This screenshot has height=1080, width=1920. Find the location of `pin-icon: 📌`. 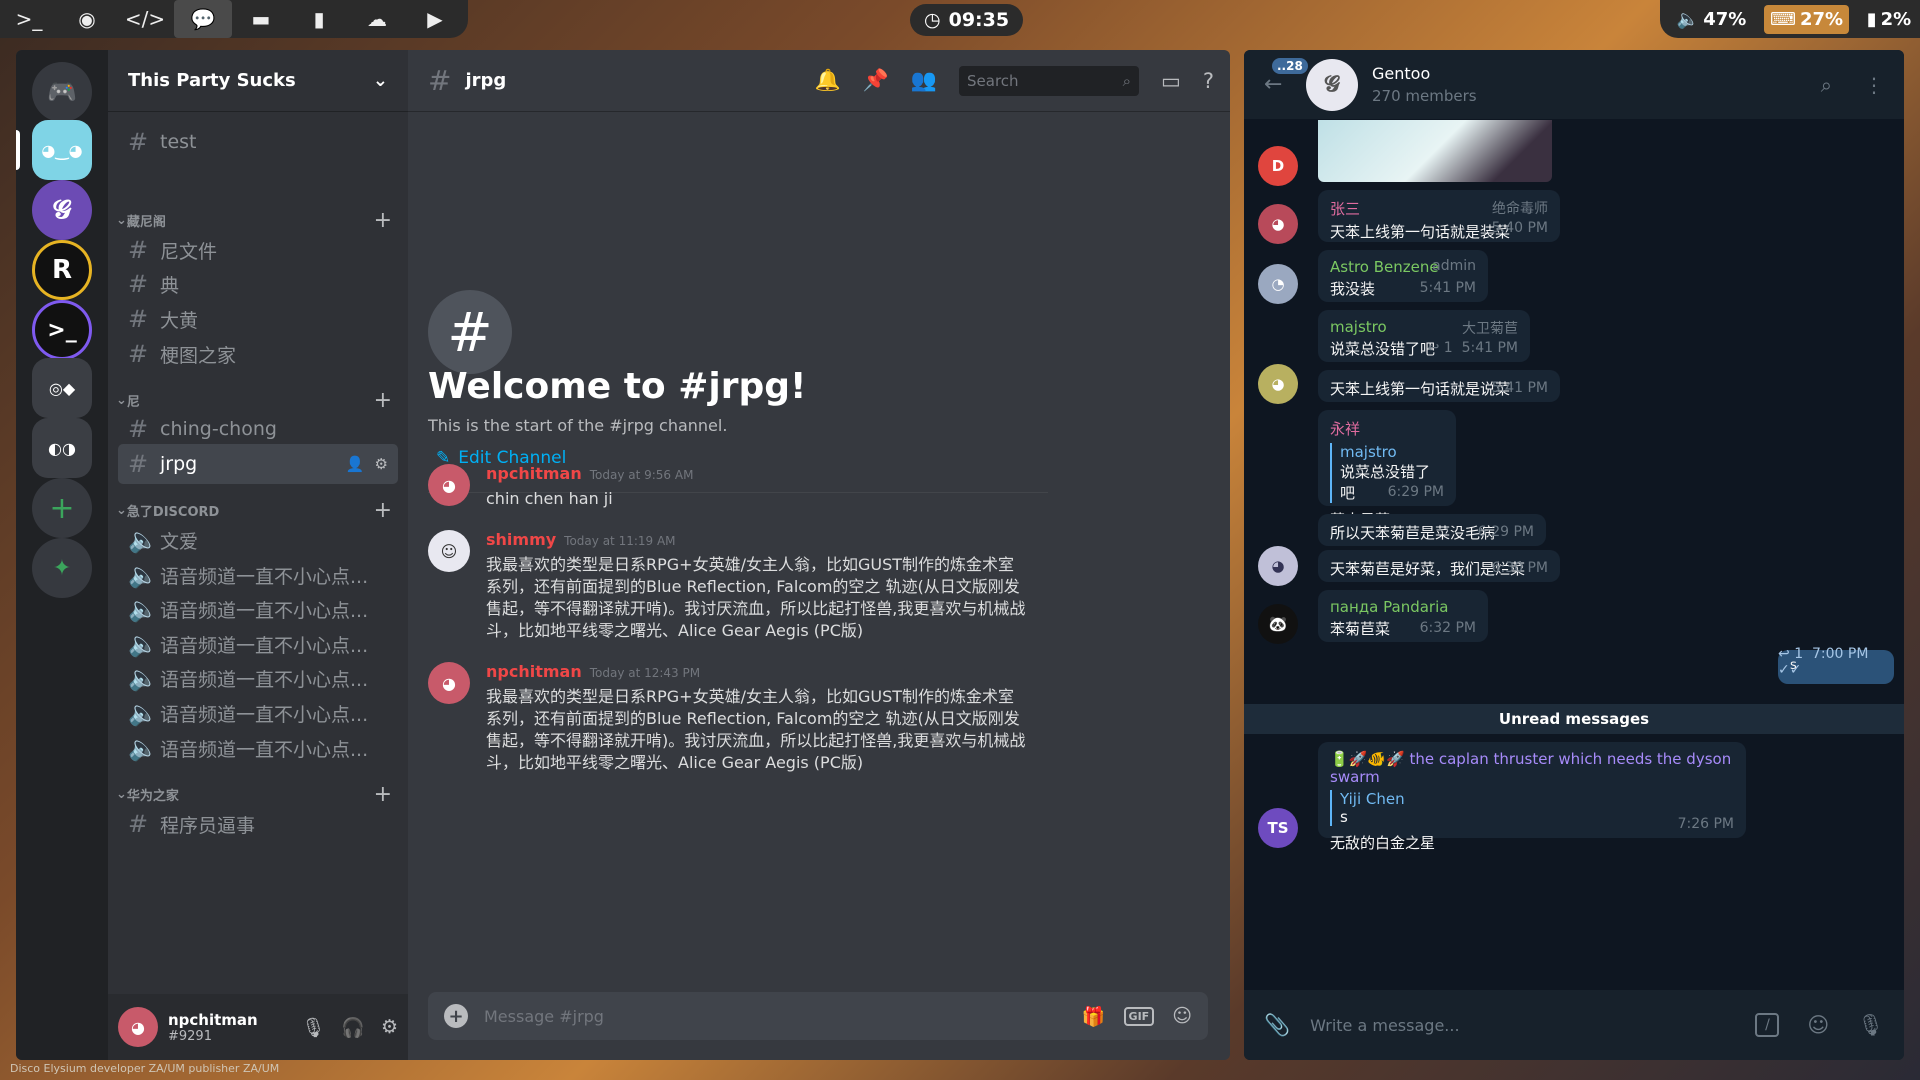

pin-icon: 📌 is located at coordinates (876, 80).